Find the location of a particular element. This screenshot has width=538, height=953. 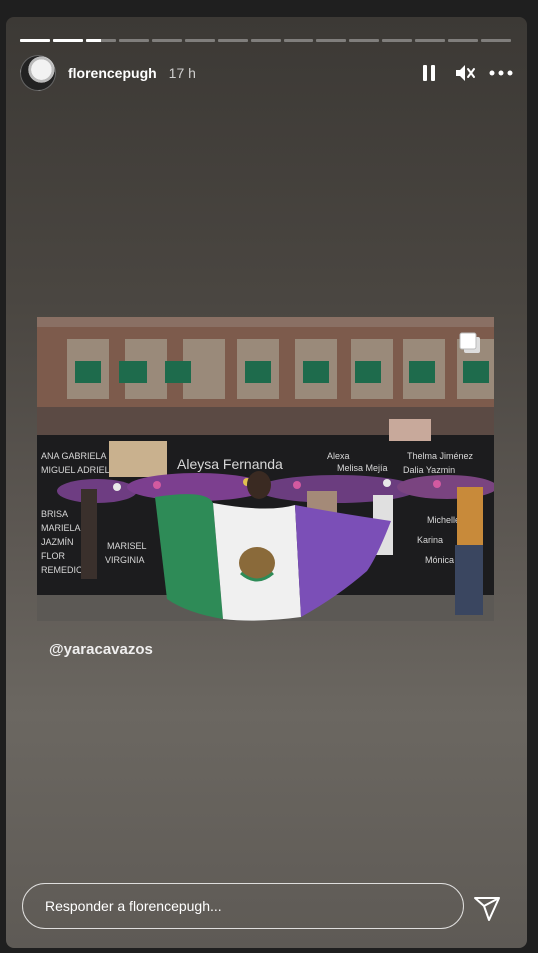

user-avatar is located at coordinates (38, 73).